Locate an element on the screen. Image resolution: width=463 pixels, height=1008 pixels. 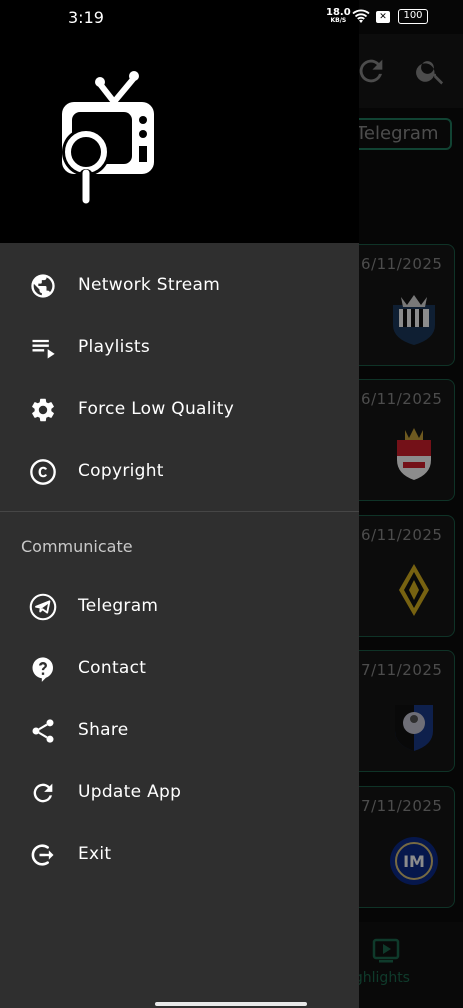
tv-search-logo is located at coordinates (108, 139).